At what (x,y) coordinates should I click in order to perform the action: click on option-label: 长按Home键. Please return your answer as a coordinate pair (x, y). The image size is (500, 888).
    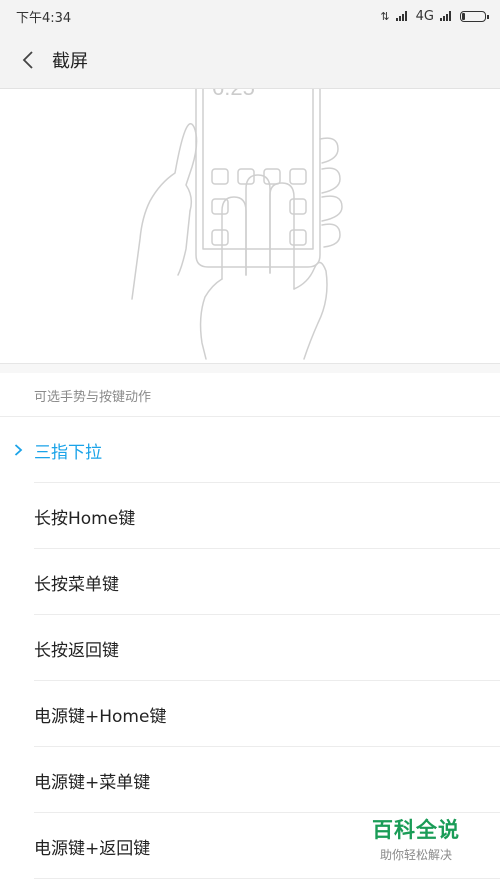
    Looking at the image, I should click on (85, 518).